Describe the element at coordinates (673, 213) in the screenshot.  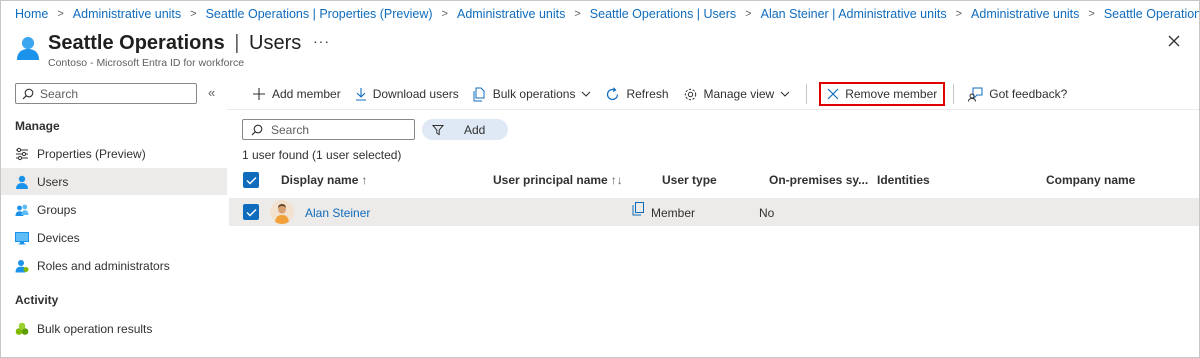
I see `user-type-value: Member` at that location.